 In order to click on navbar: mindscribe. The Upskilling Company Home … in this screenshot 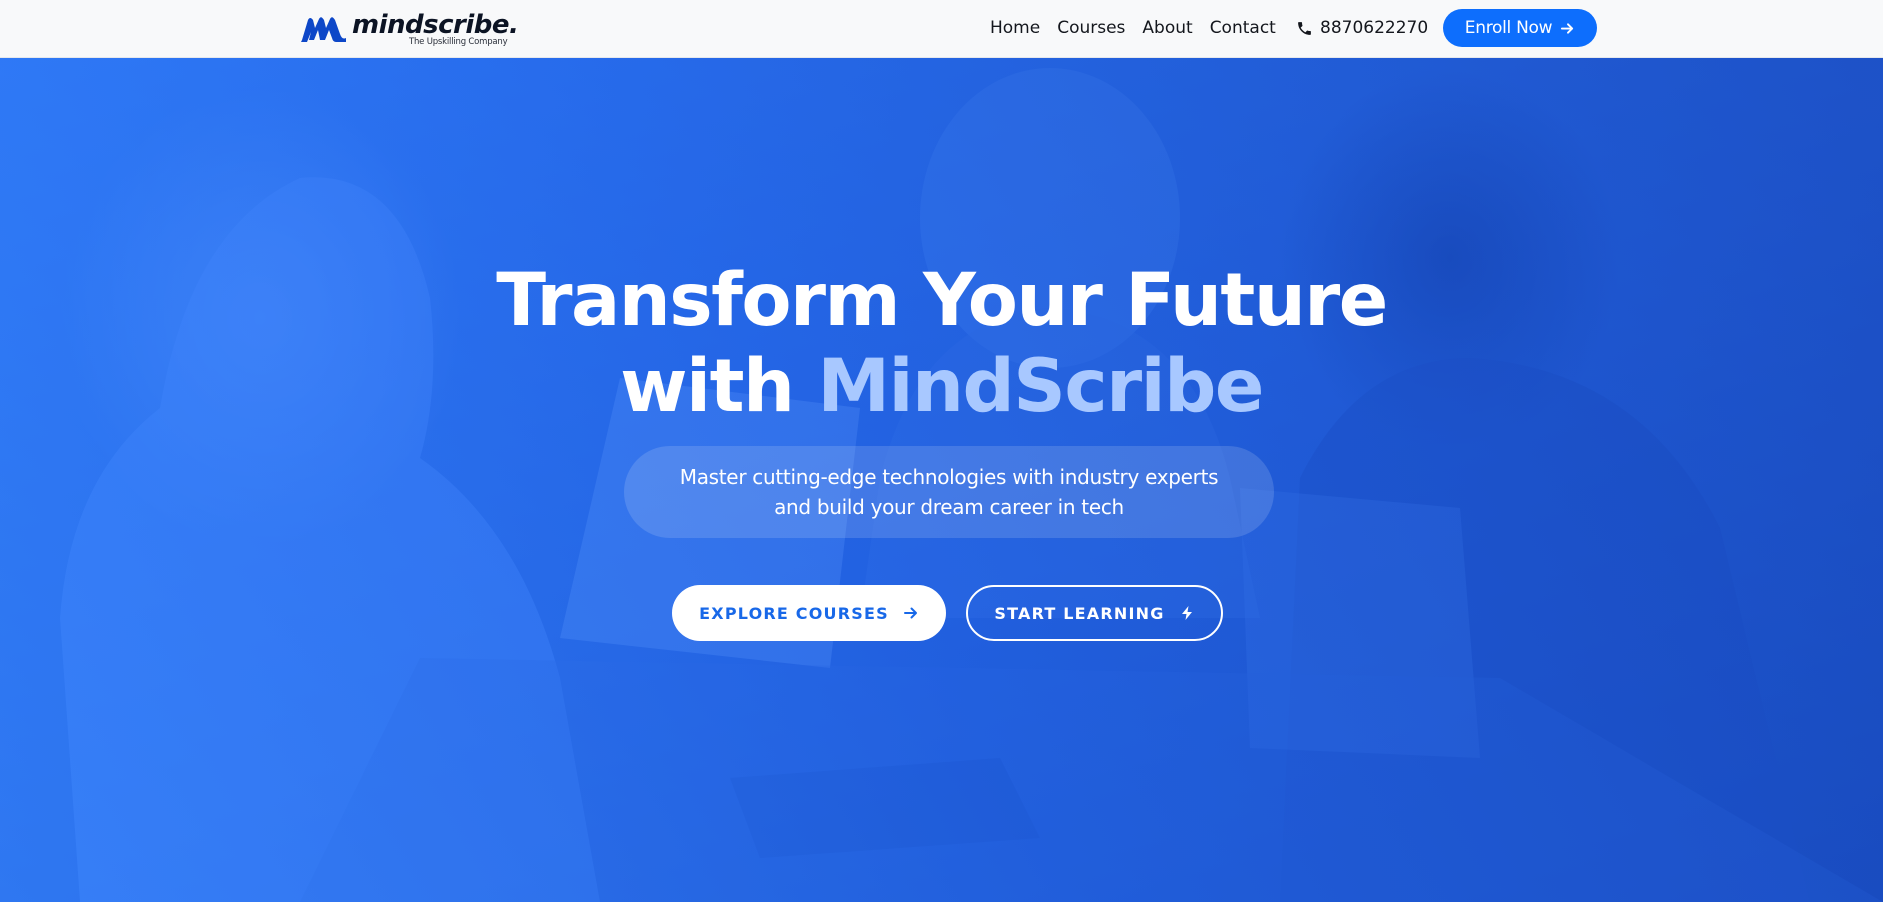, I will do `click(941, 29)`.